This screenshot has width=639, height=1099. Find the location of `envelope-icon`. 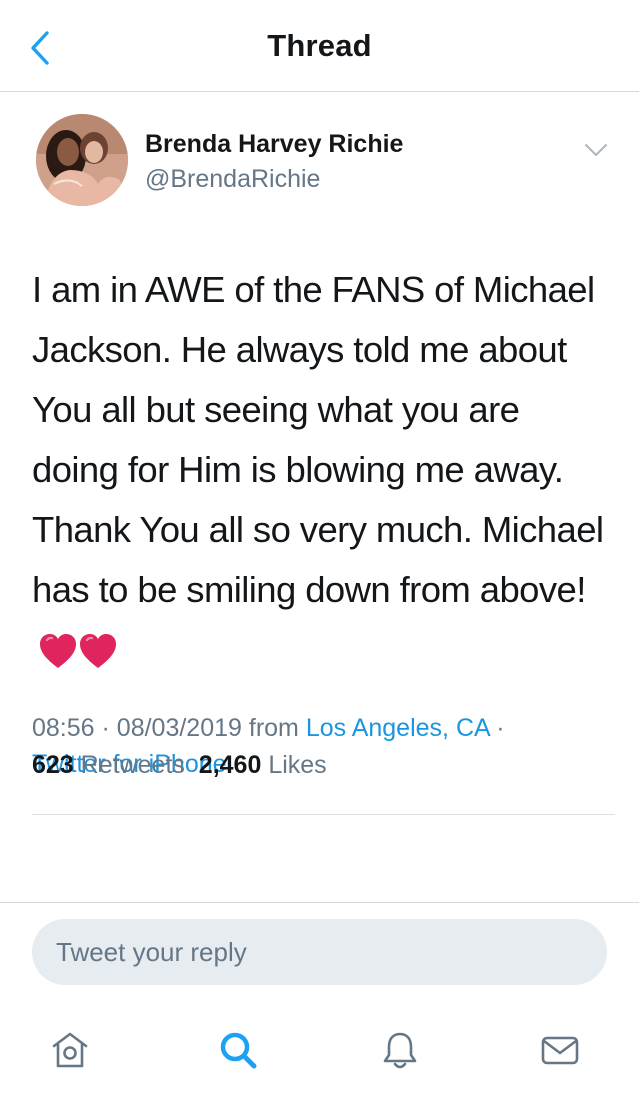

envelope-icon is located at coordinates (560, 1050).